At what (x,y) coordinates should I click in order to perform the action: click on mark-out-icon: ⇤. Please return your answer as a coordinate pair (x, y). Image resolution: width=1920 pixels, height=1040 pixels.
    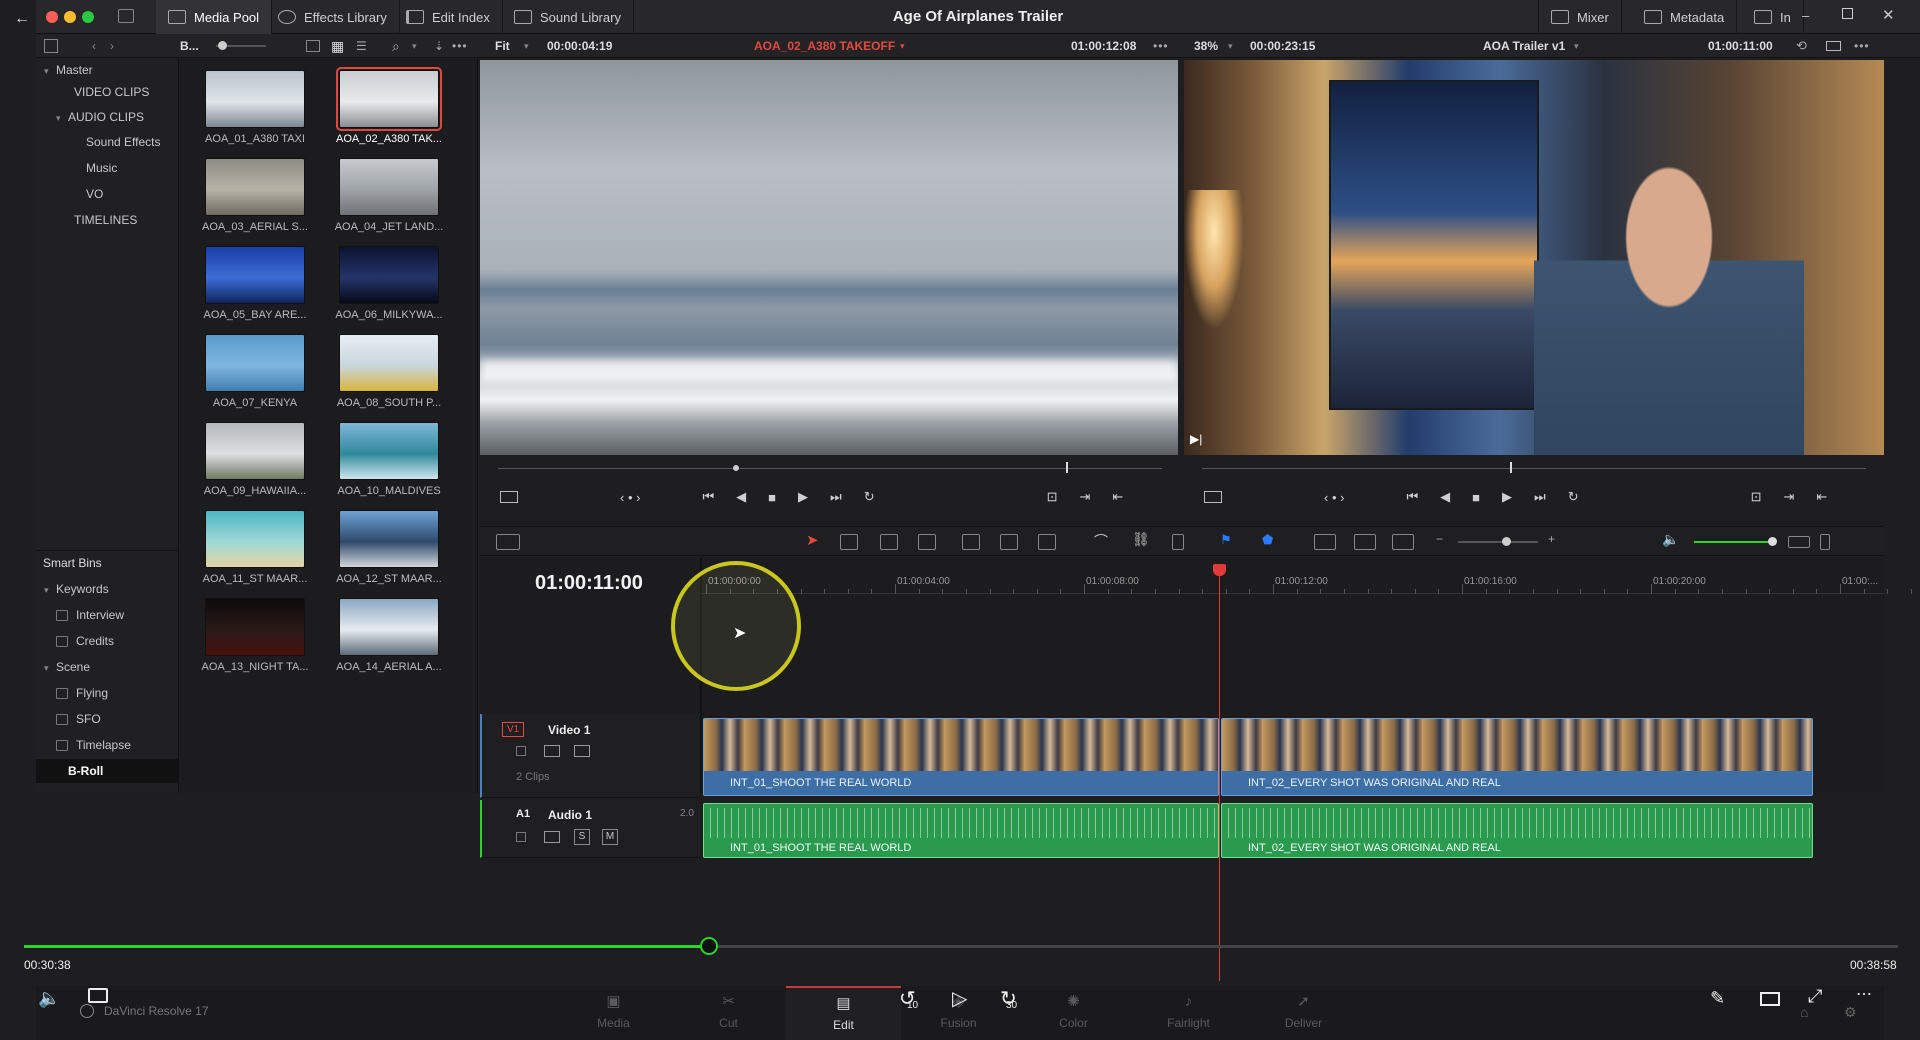
    Looking at the image, I should click on (1117, 497).